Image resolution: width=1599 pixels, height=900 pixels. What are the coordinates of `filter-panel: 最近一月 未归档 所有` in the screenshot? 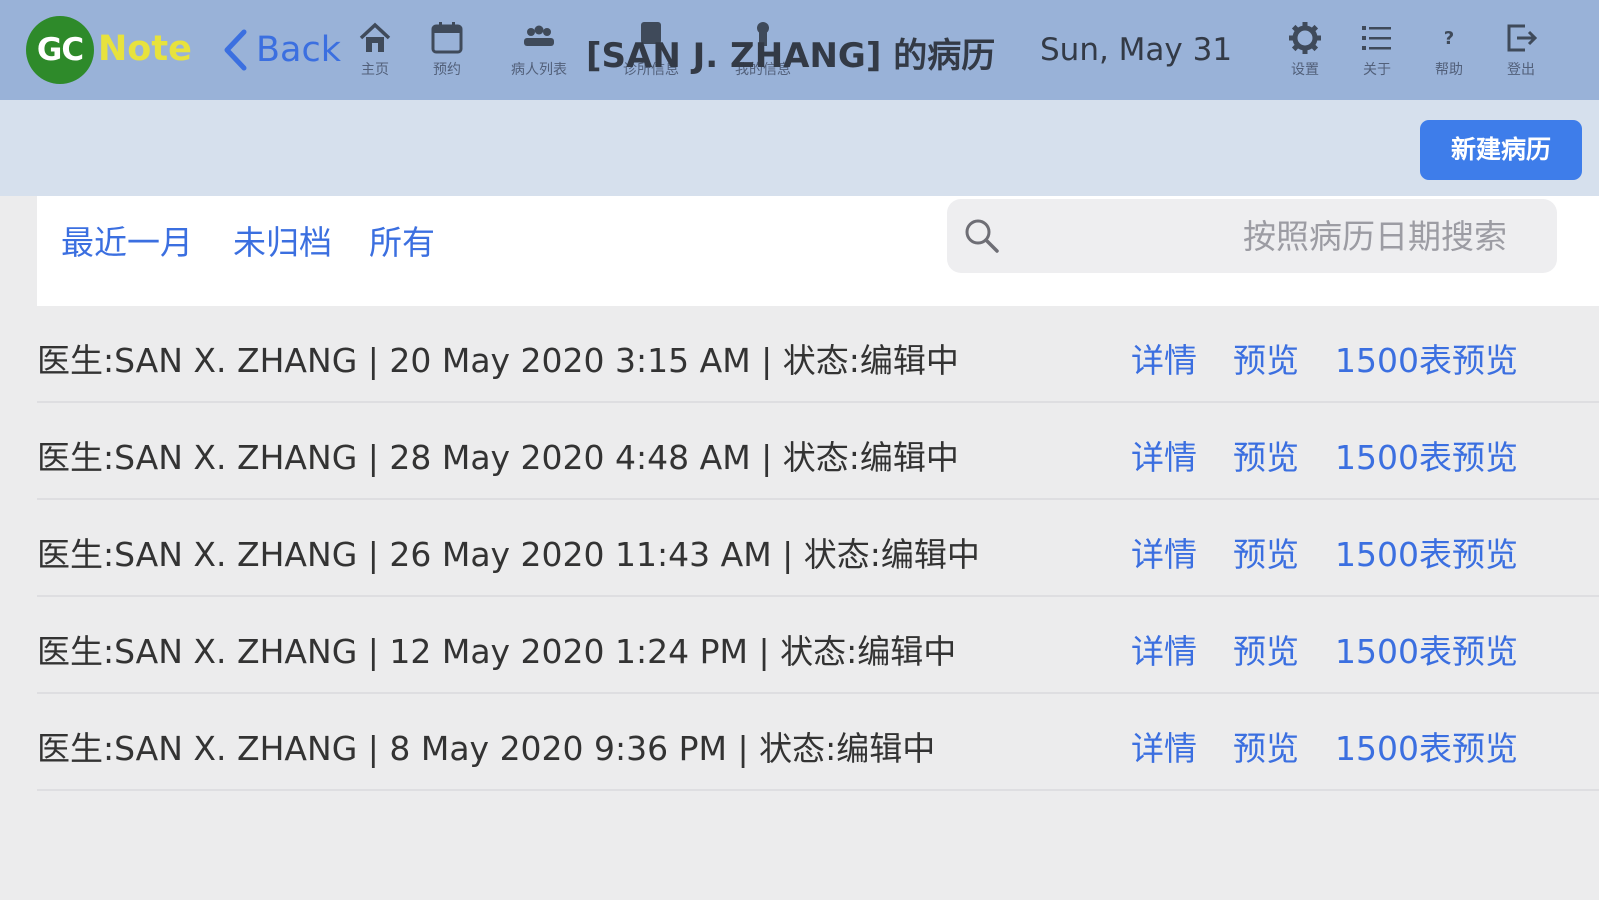 It's located at (818, 251).